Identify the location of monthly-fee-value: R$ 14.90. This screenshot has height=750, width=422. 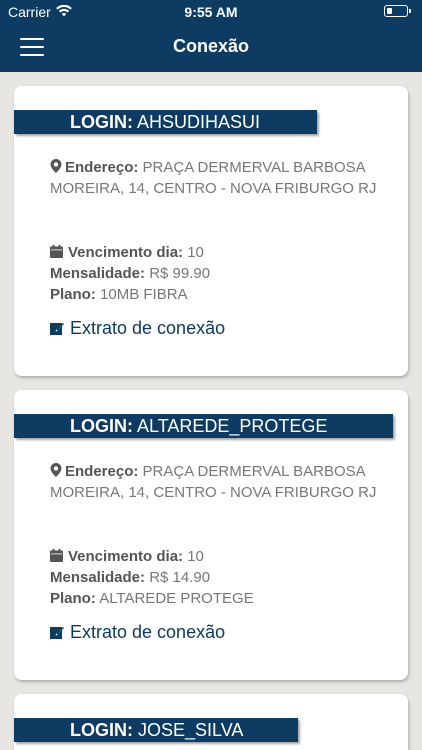
(180, 577).